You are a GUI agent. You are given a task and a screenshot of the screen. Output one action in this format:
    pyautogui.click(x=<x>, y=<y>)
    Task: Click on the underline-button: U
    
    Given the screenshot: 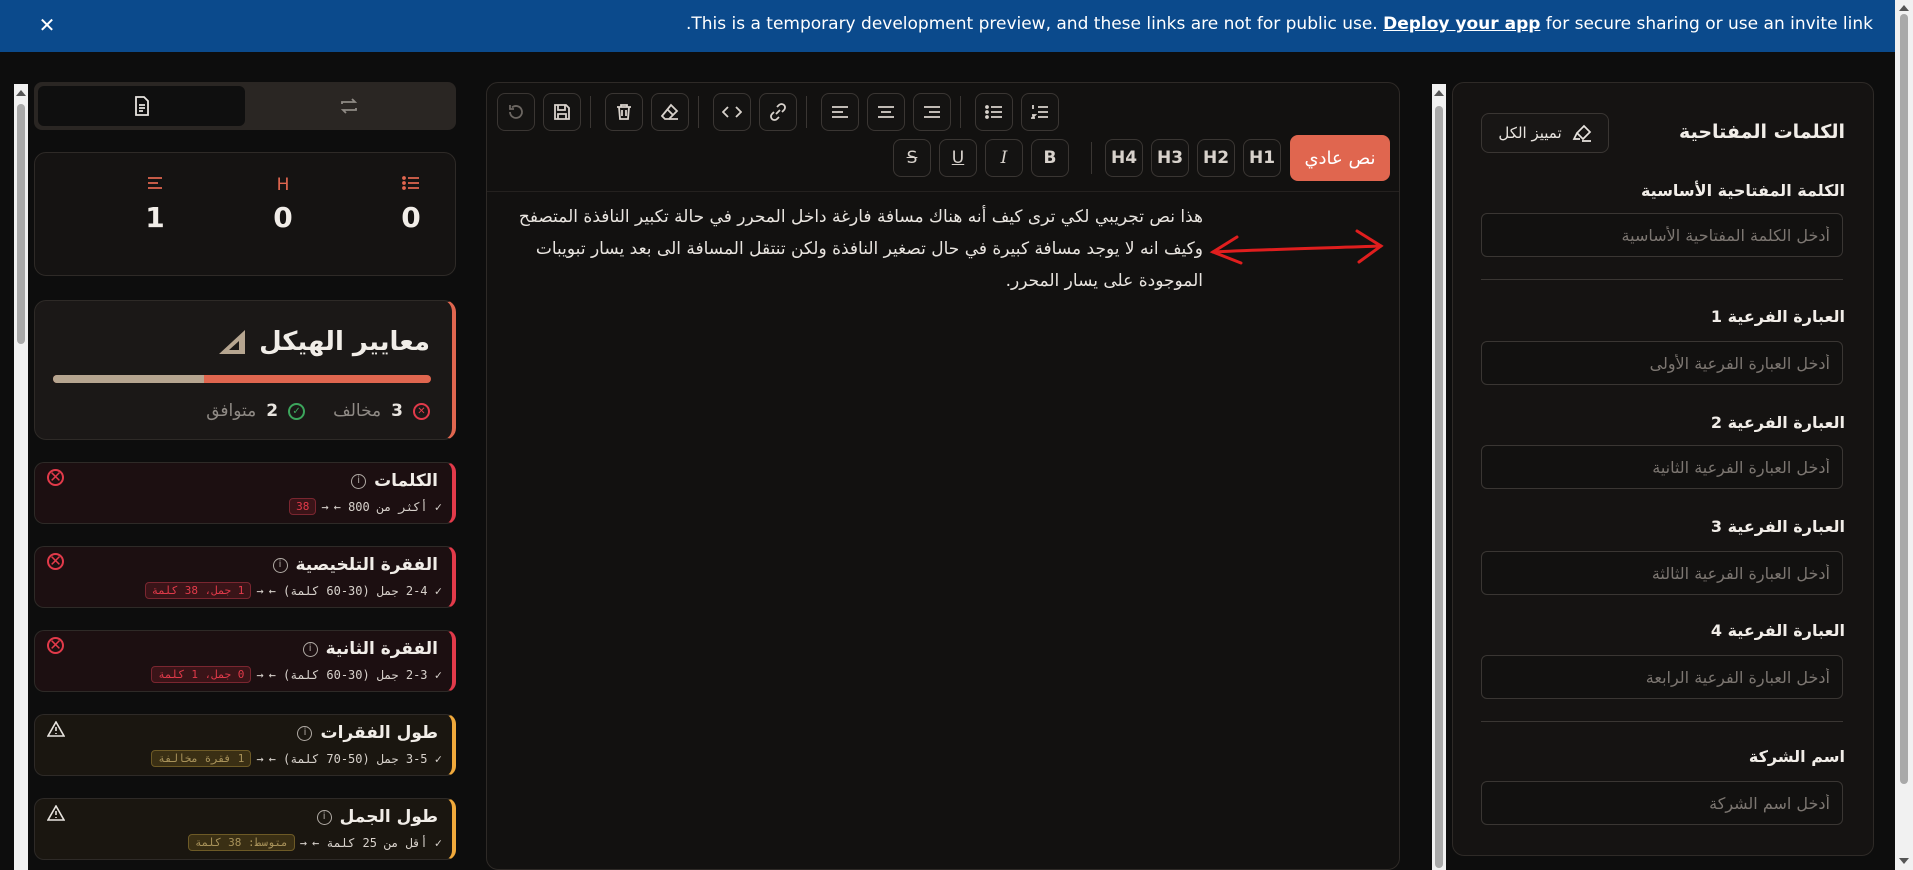 What is the action you would take?
    pyautogui.click(x=958, y=158)
    